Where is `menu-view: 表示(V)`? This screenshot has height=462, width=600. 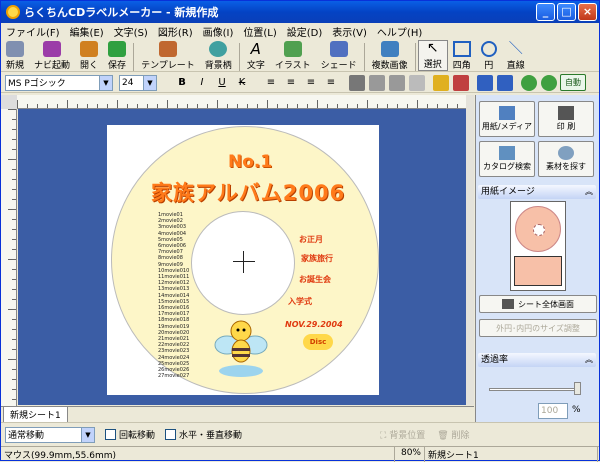 menu-view: 表示(V) is located at coordinates (349, 31).